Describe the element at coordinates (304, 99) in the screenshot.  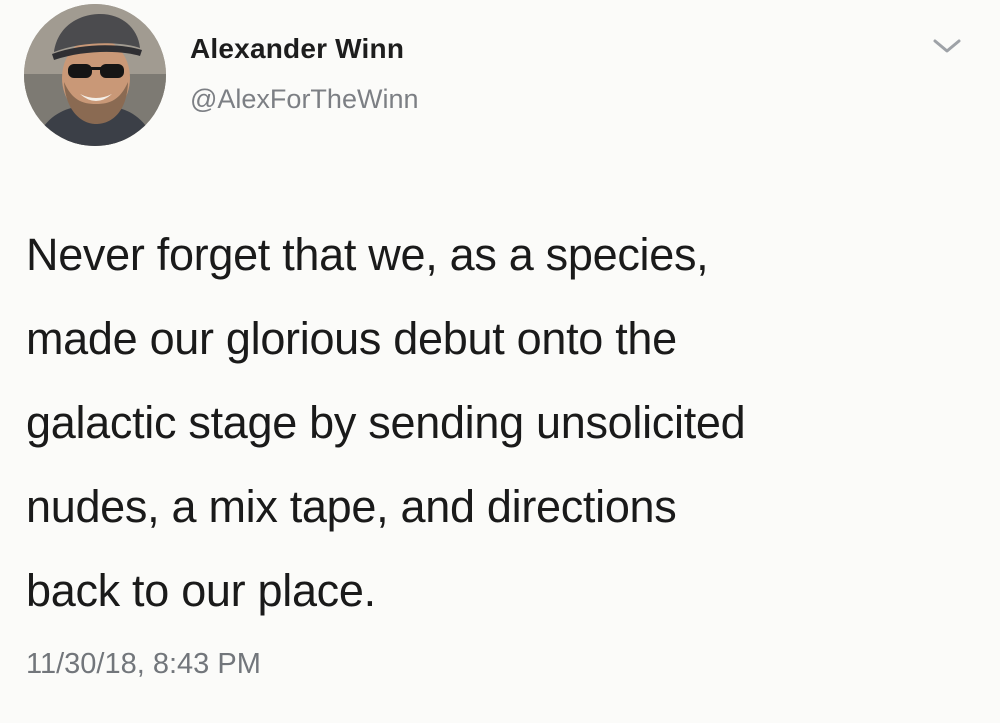
I see `author-handle: @AlexForTheWinn` at that location.